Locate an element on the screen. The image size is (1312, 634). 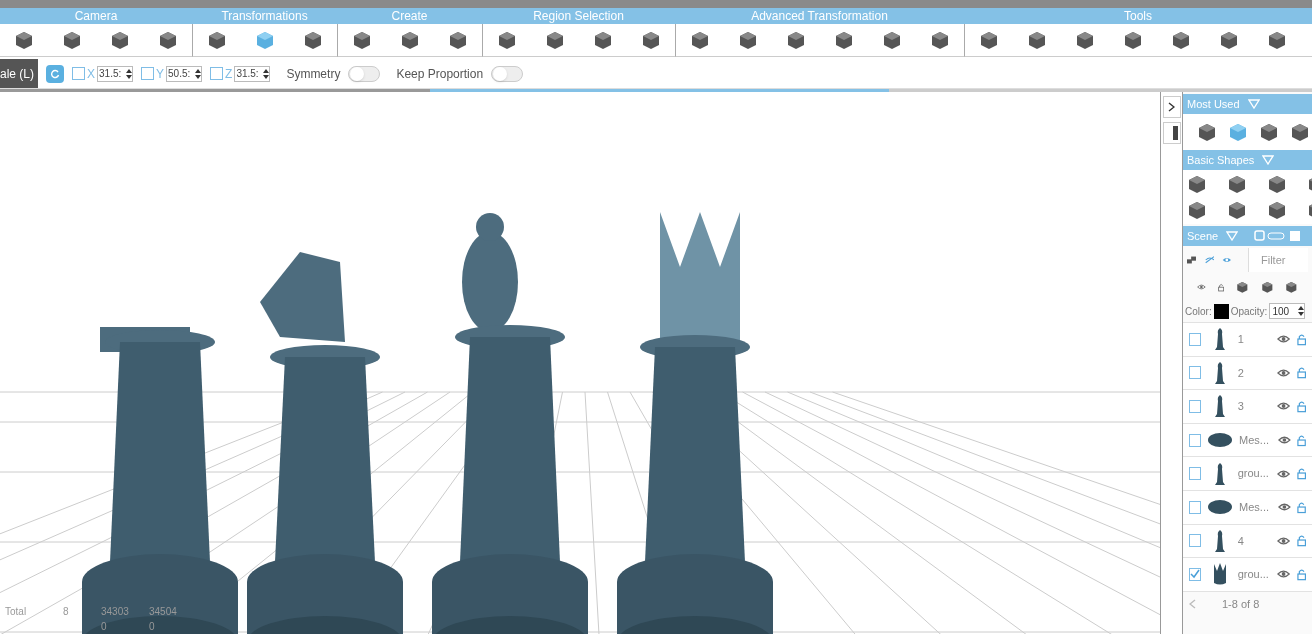
toggle-label: Symmetry is located at coordinates (313, 74).